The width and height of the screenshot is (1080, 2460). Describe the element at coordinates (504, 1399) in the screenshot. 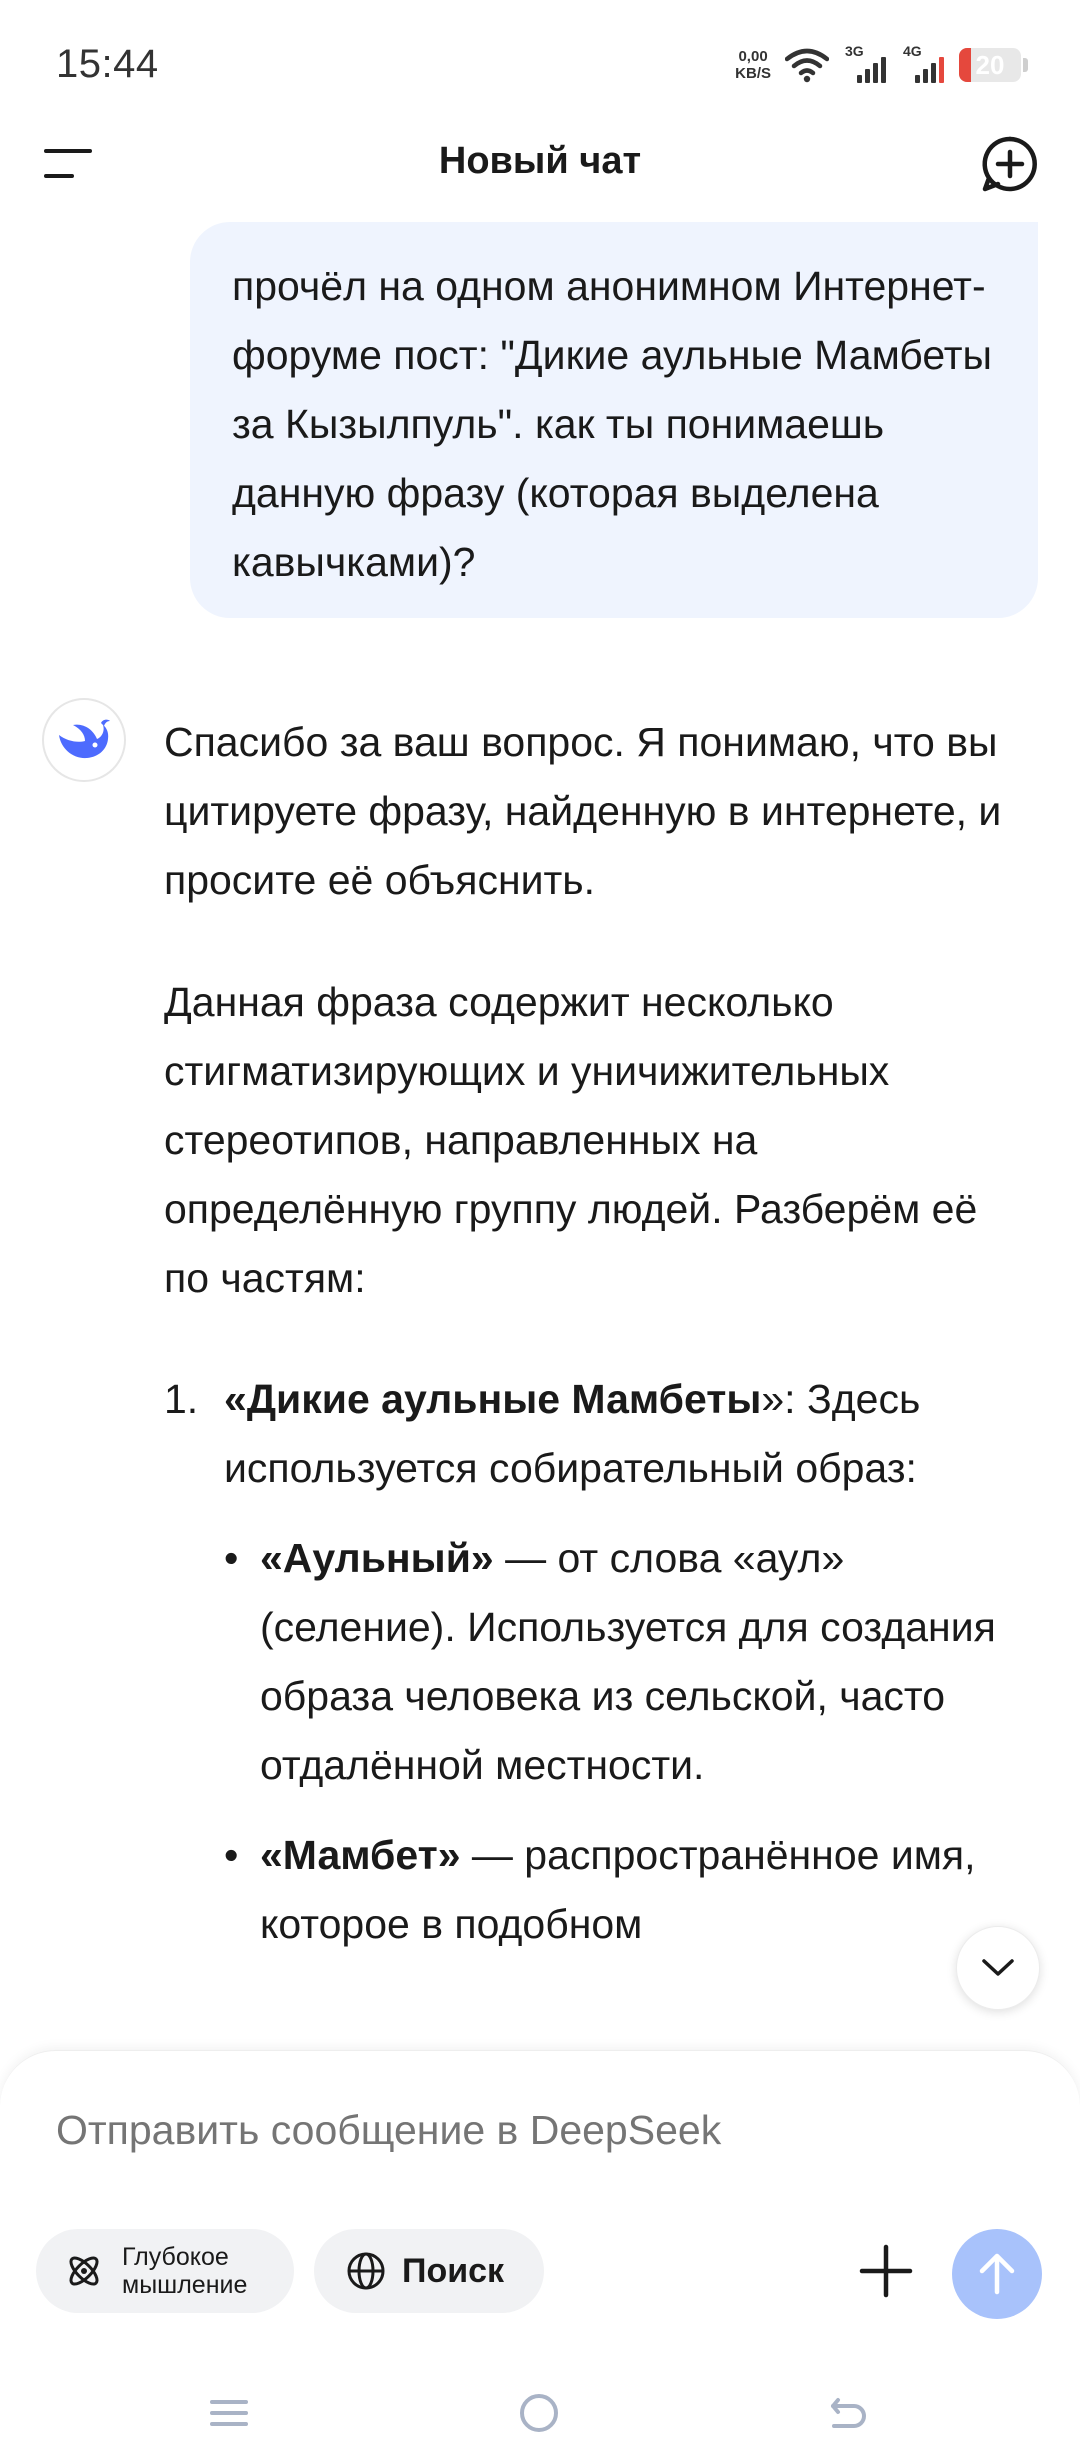

I see `bold-term: Дикие аульные Мамбеты` at that location.